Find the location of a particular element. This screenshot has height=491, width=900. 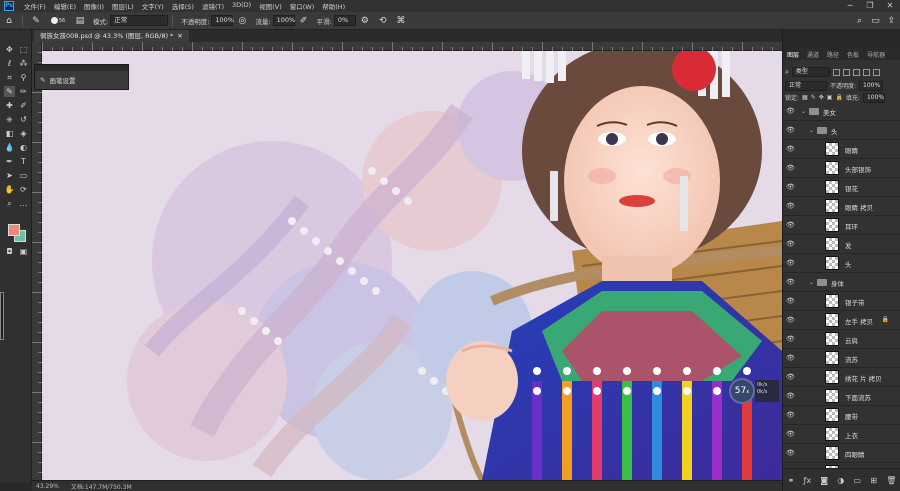

history-brush-icon: ↺ is located at coordinates (23, 119).